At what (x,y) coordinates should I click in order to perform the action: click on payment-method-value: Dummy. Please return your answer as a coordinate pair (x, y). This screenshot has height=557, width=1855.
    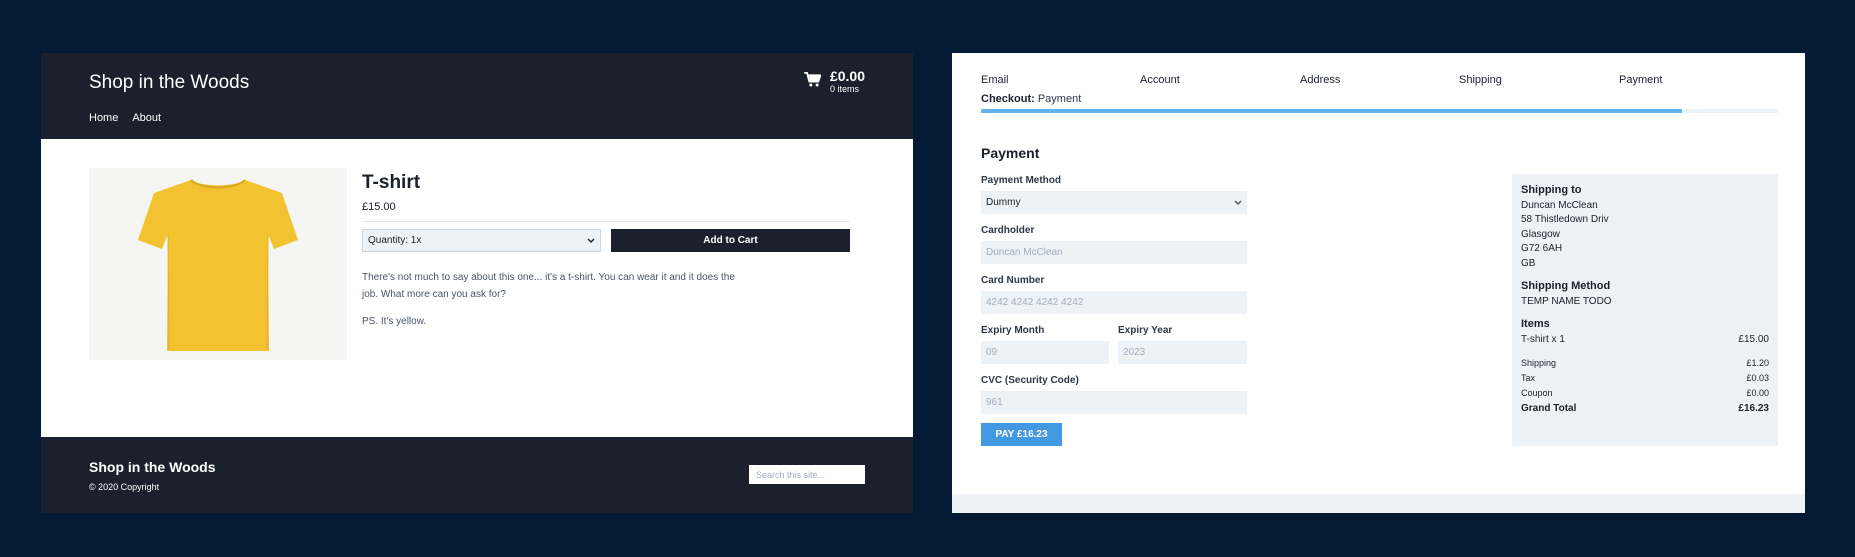
    Looking at the image, I should click on (1003, 202).